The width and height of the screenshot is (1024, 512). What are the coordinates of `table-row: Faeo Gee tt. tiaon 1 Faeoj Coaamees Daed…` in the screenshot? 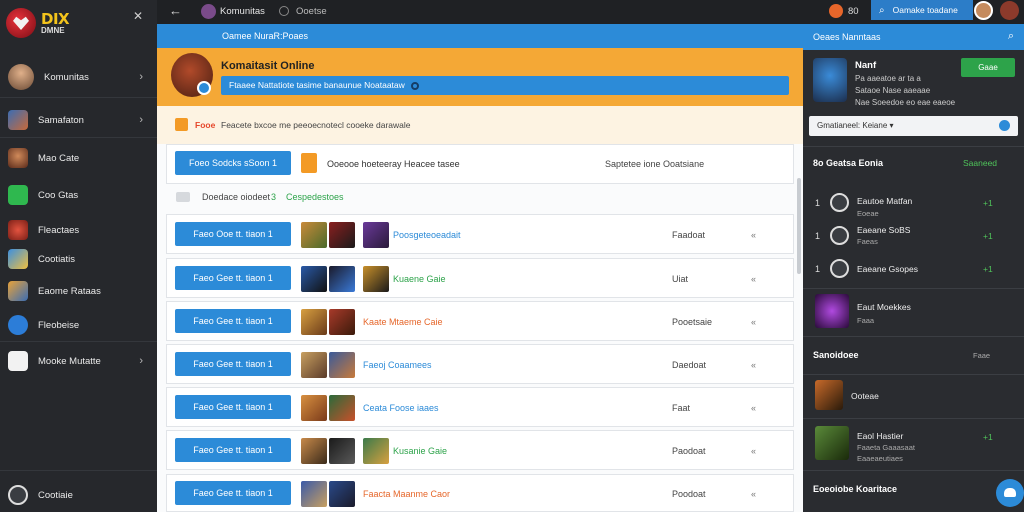 It's located at (480, 364).